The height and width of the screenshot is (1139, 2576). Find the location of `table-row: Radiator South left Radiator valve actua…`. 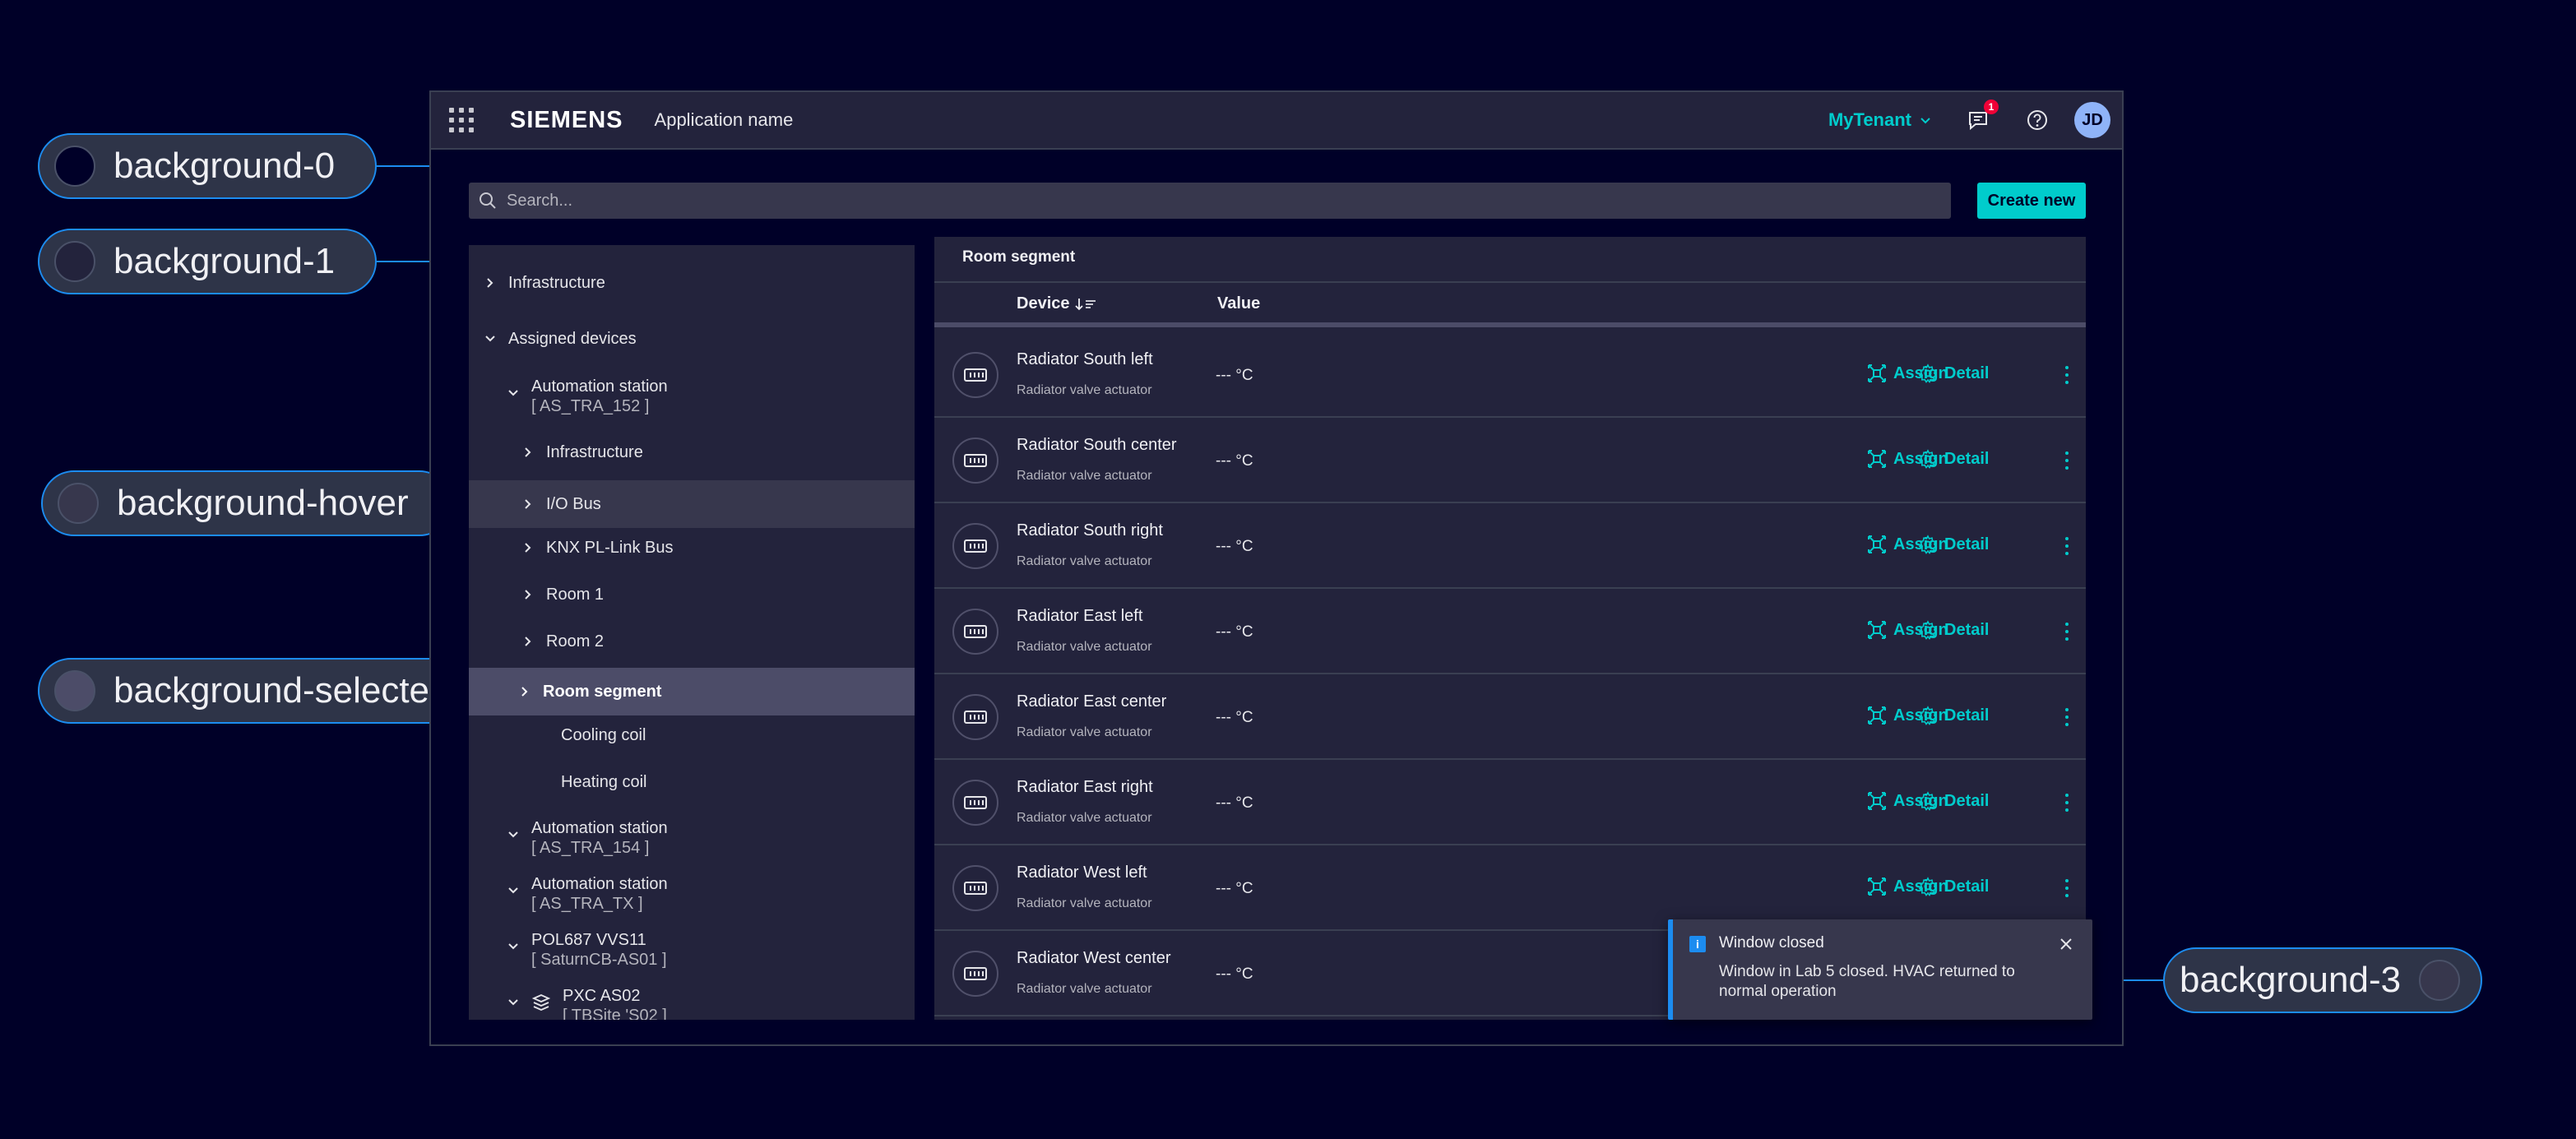

table-row: Radiator South left Radiator valve actua… is located at coordinates (1510, 375).